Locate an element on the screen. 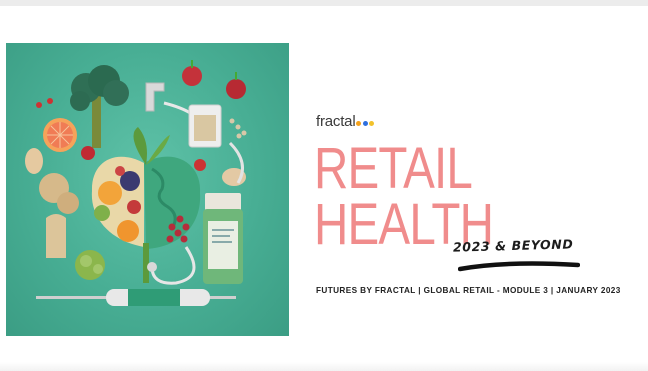 This screenshot has width=648, height=371. broccoli-icon is located at coordinates (99, 106).